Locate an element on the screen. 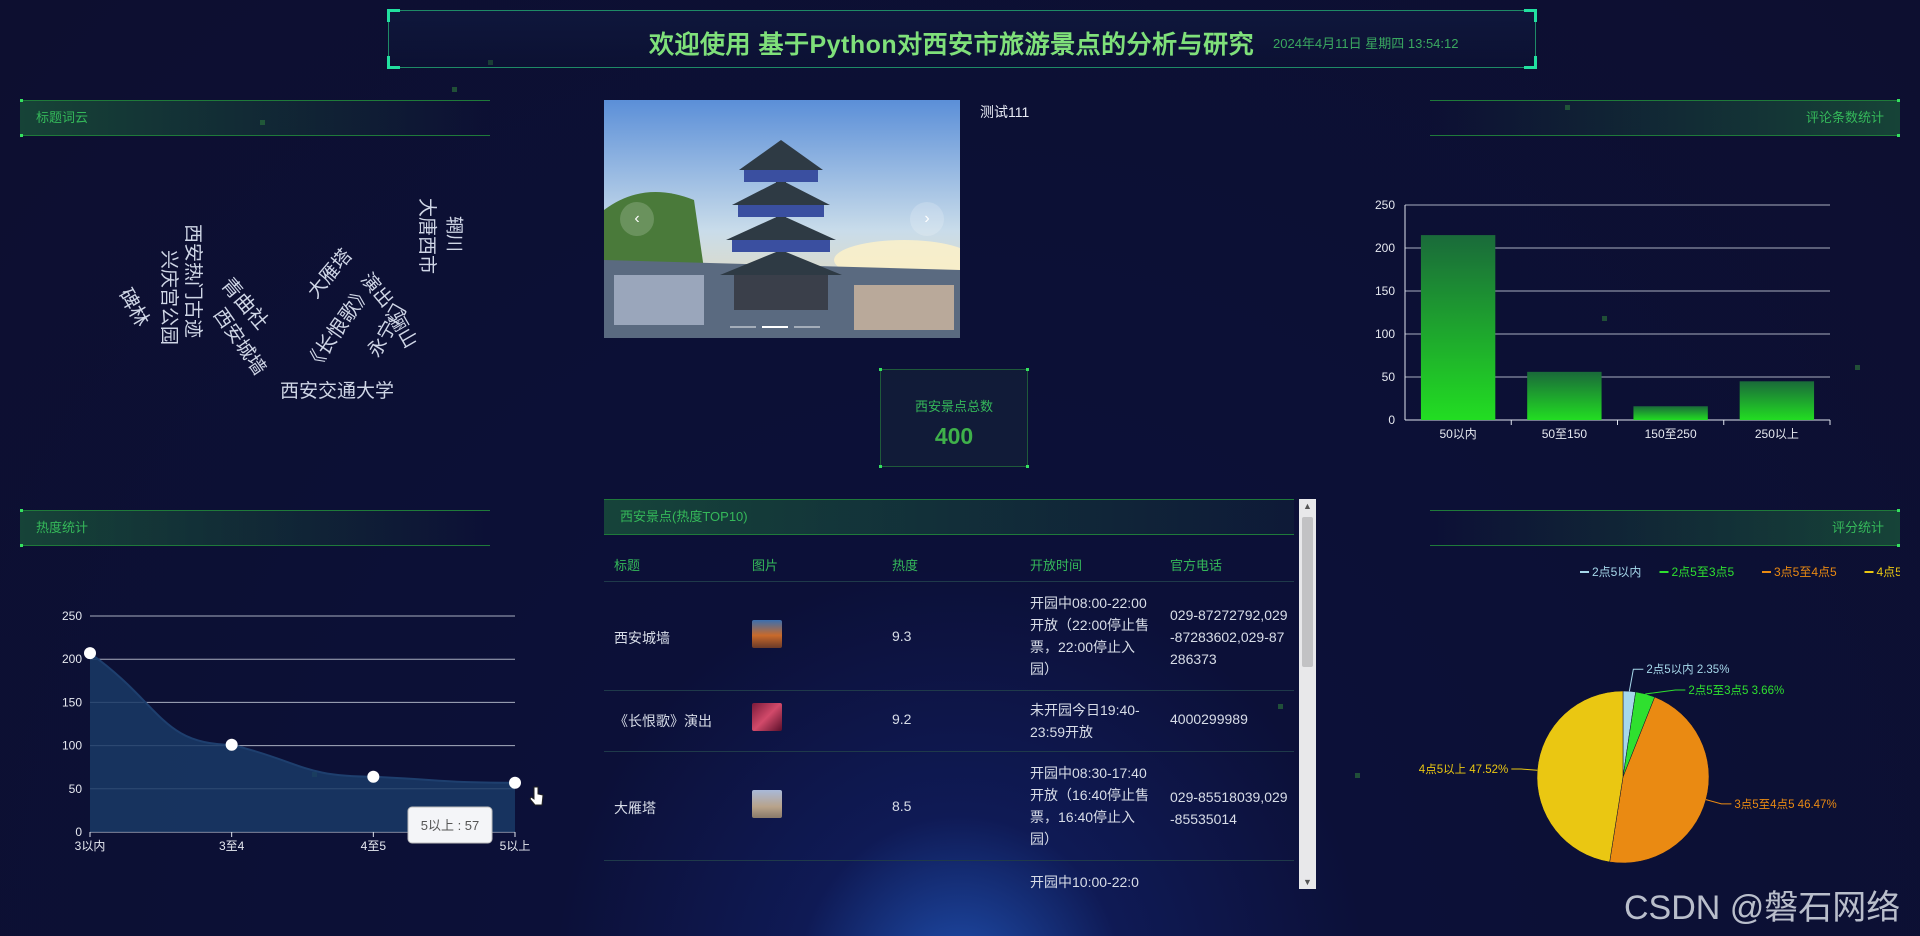 The image size is (1920, 936). legend-label: 2点5至3点5 is located at coordinates (1703, 572).